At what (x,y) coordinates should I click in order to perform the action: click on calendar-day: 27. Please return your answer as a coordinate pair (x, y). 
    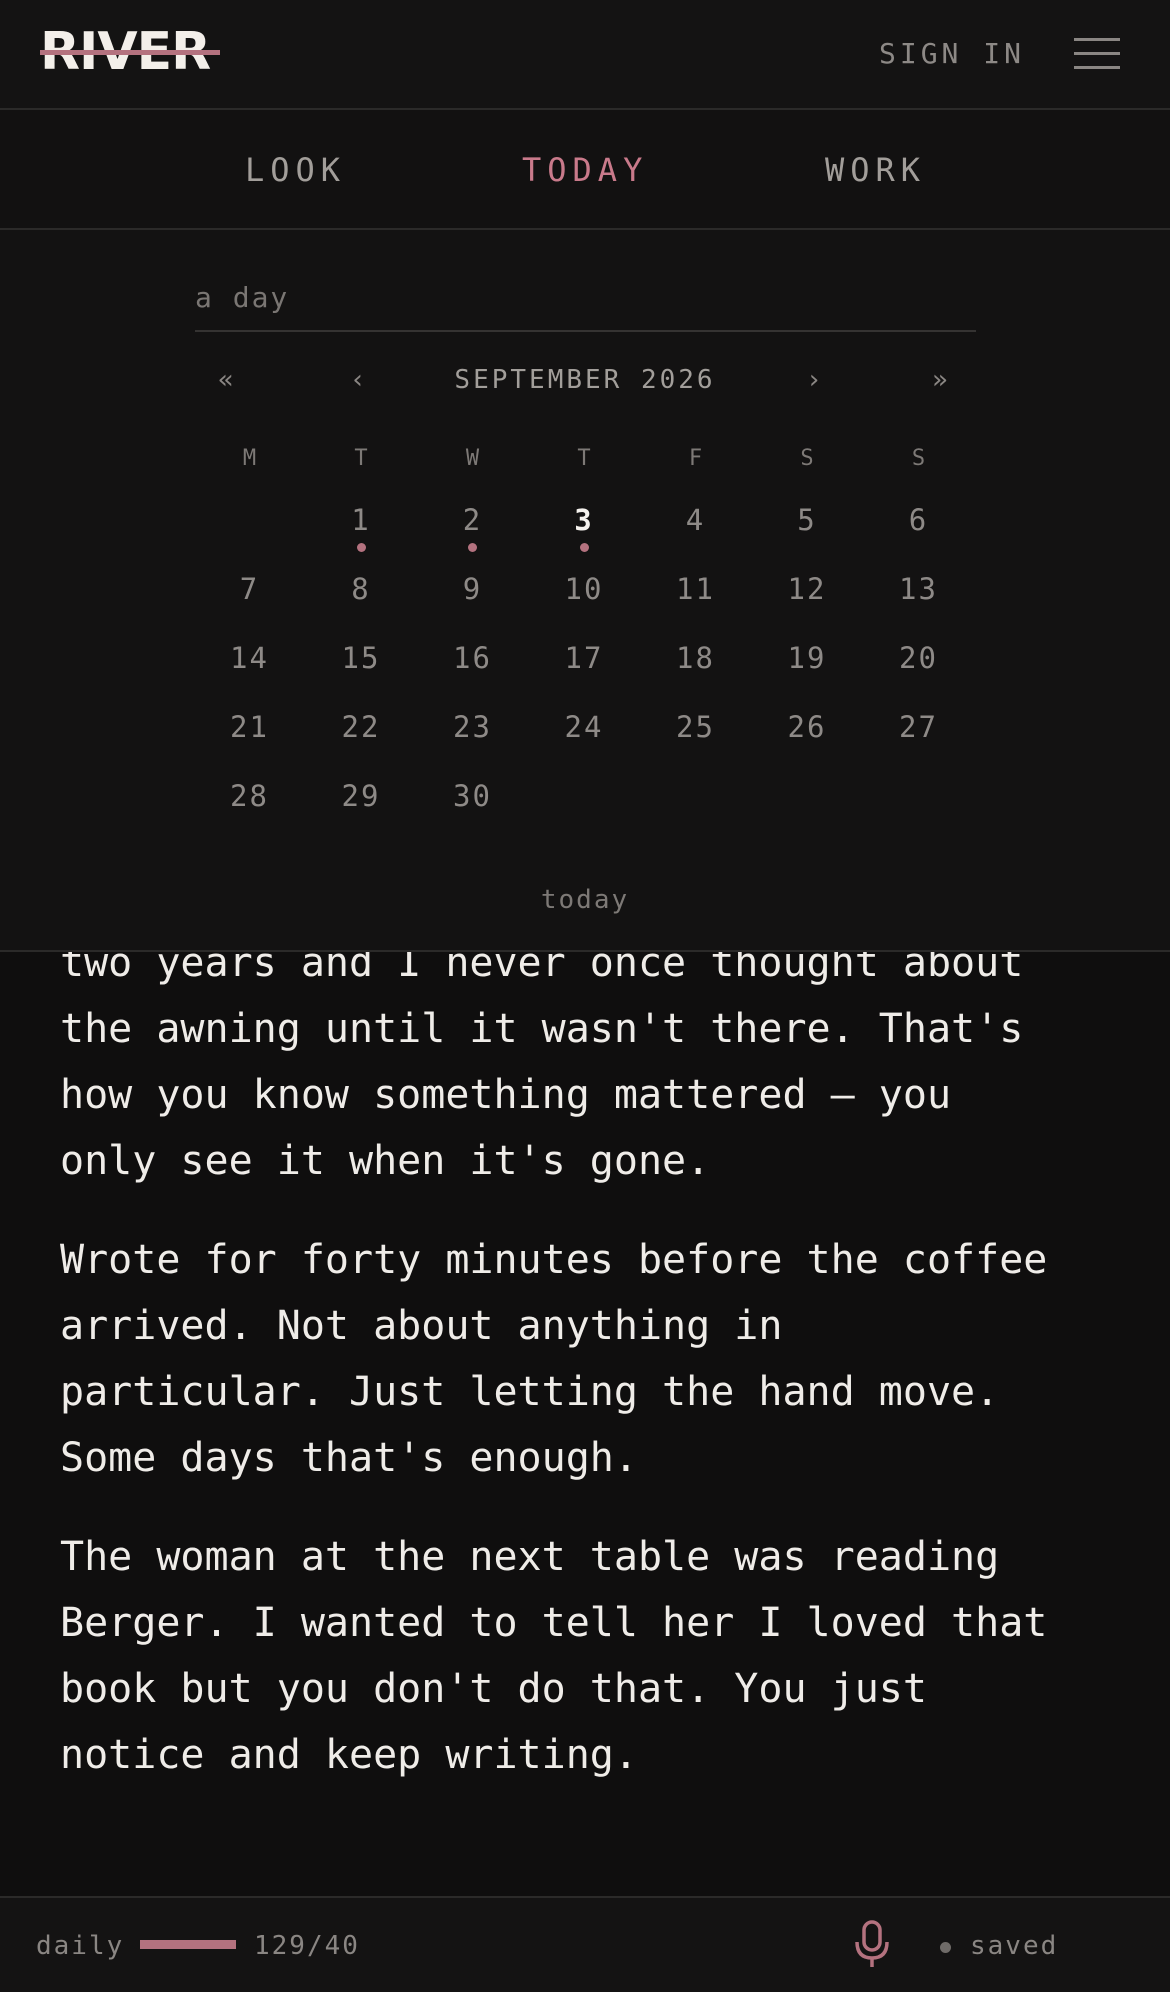
    Looking at the image, I should click on (918, 741).